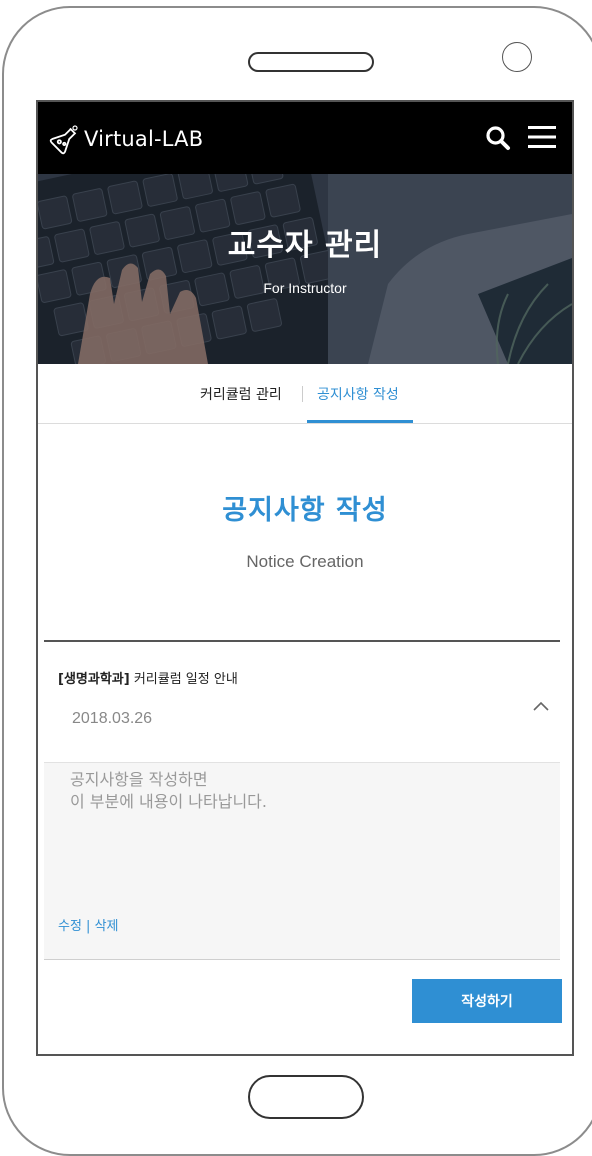 Image resolution: width=592 pixels, height=1156 pixels. I want to click on search-icon, so click(498, 138).